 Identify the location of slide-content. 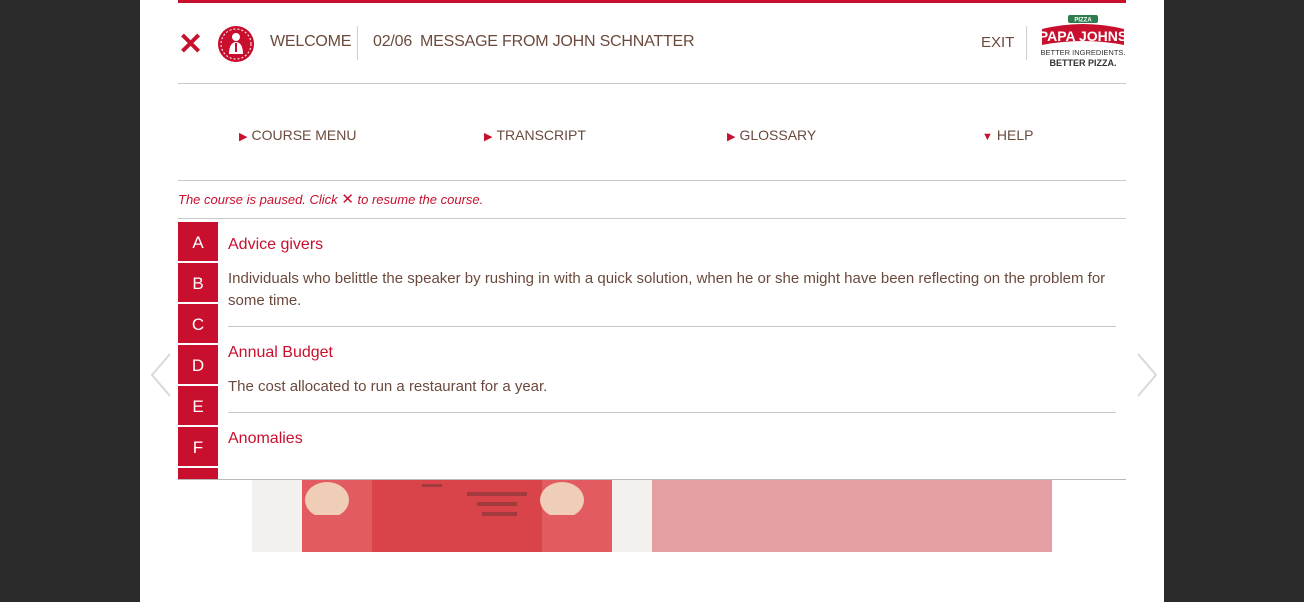
(652, 516).